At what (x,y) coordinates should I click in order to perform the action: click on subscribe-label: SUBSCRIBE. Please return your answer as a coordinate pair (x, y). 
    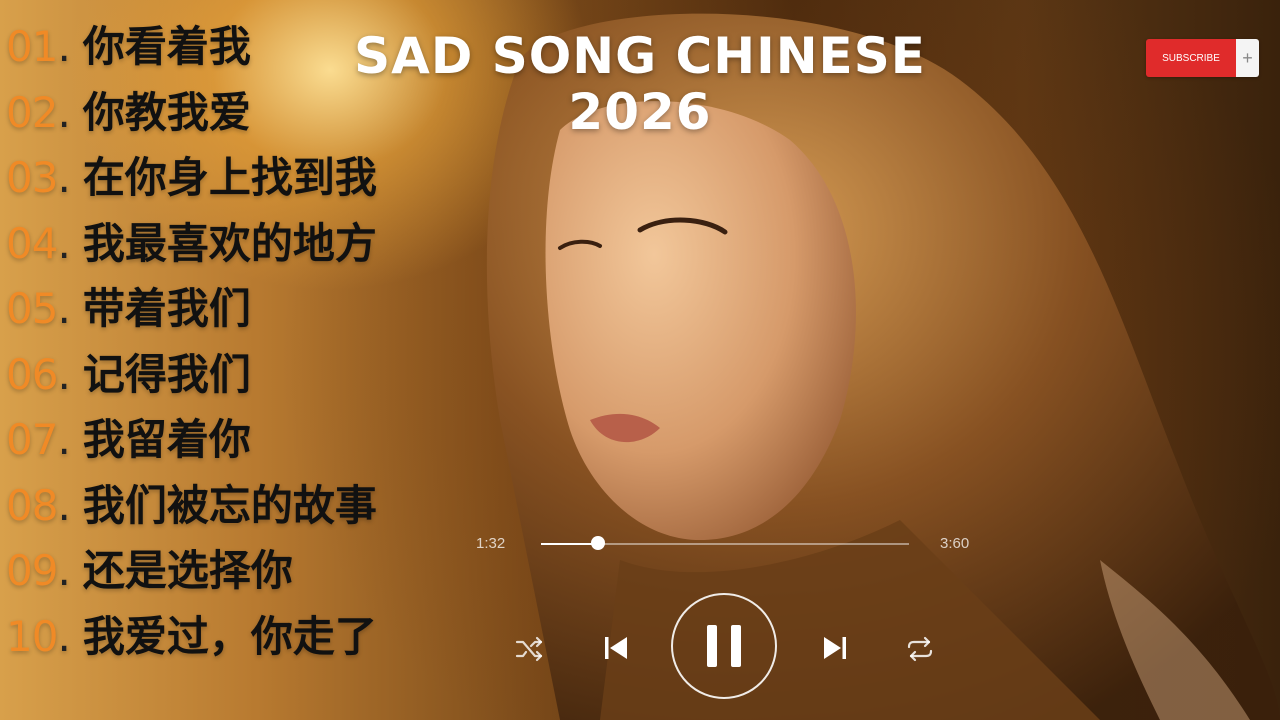
    Looking at the image, I should click on (1191, 58).